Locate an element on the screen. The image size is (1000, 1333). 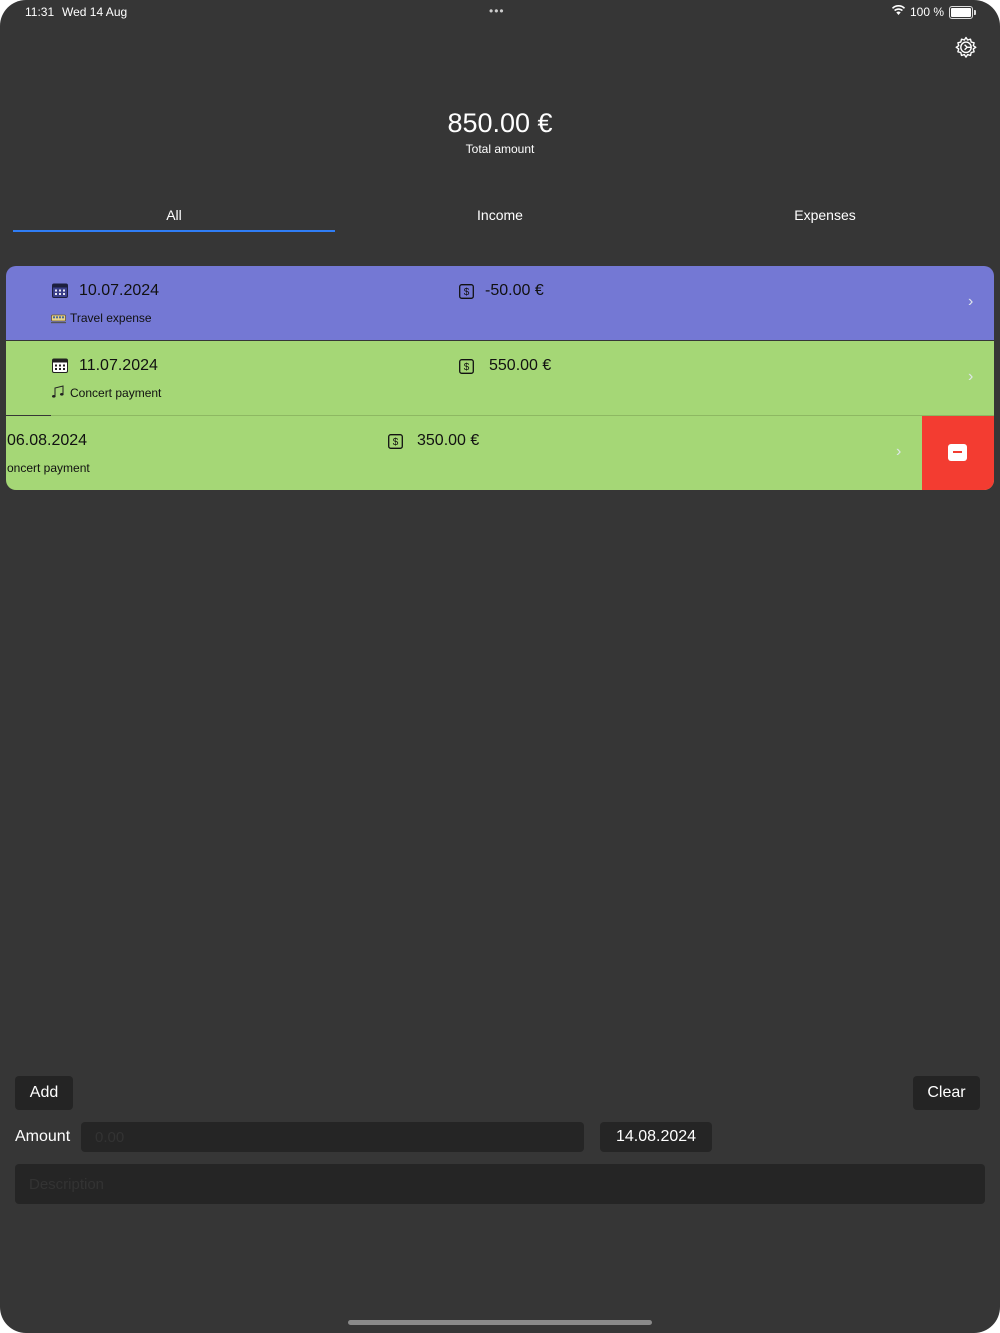
amount-label: Amount is located at coordinates (43, 1136).